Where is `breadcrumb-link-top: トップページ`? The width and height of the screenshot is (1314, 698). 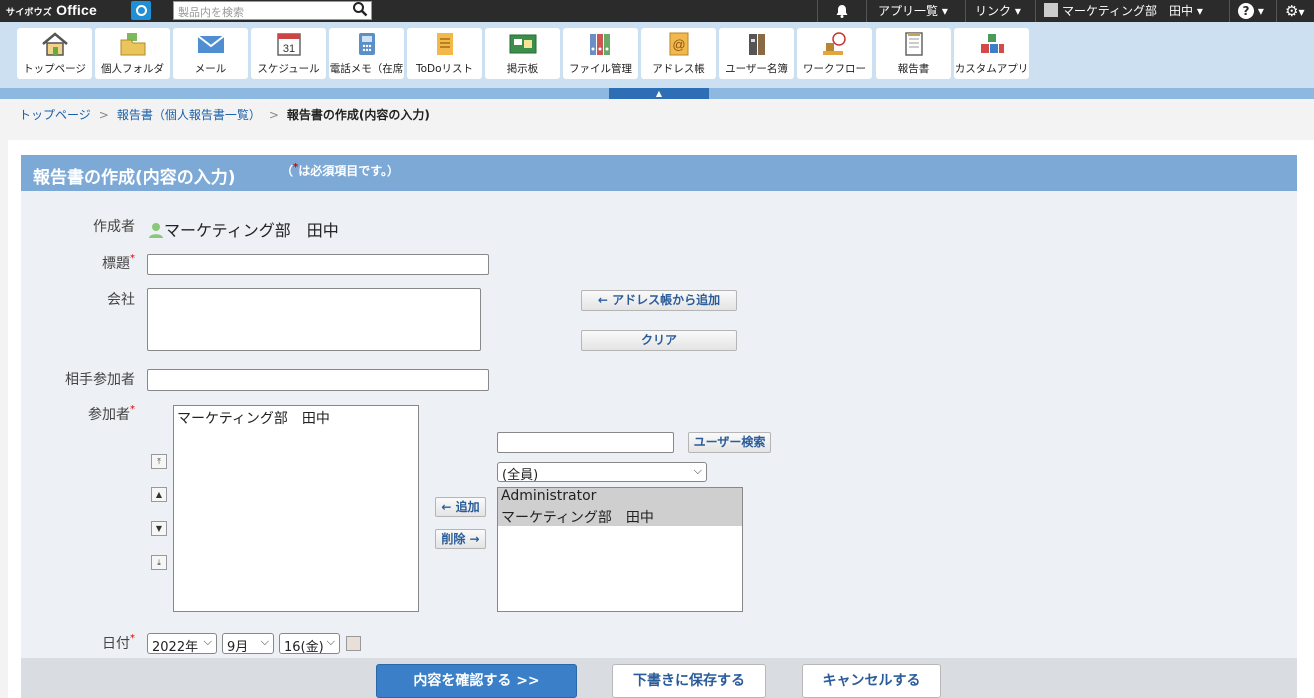 breadcrumb-link-top: トップページ is located at coordinates (55, 115).